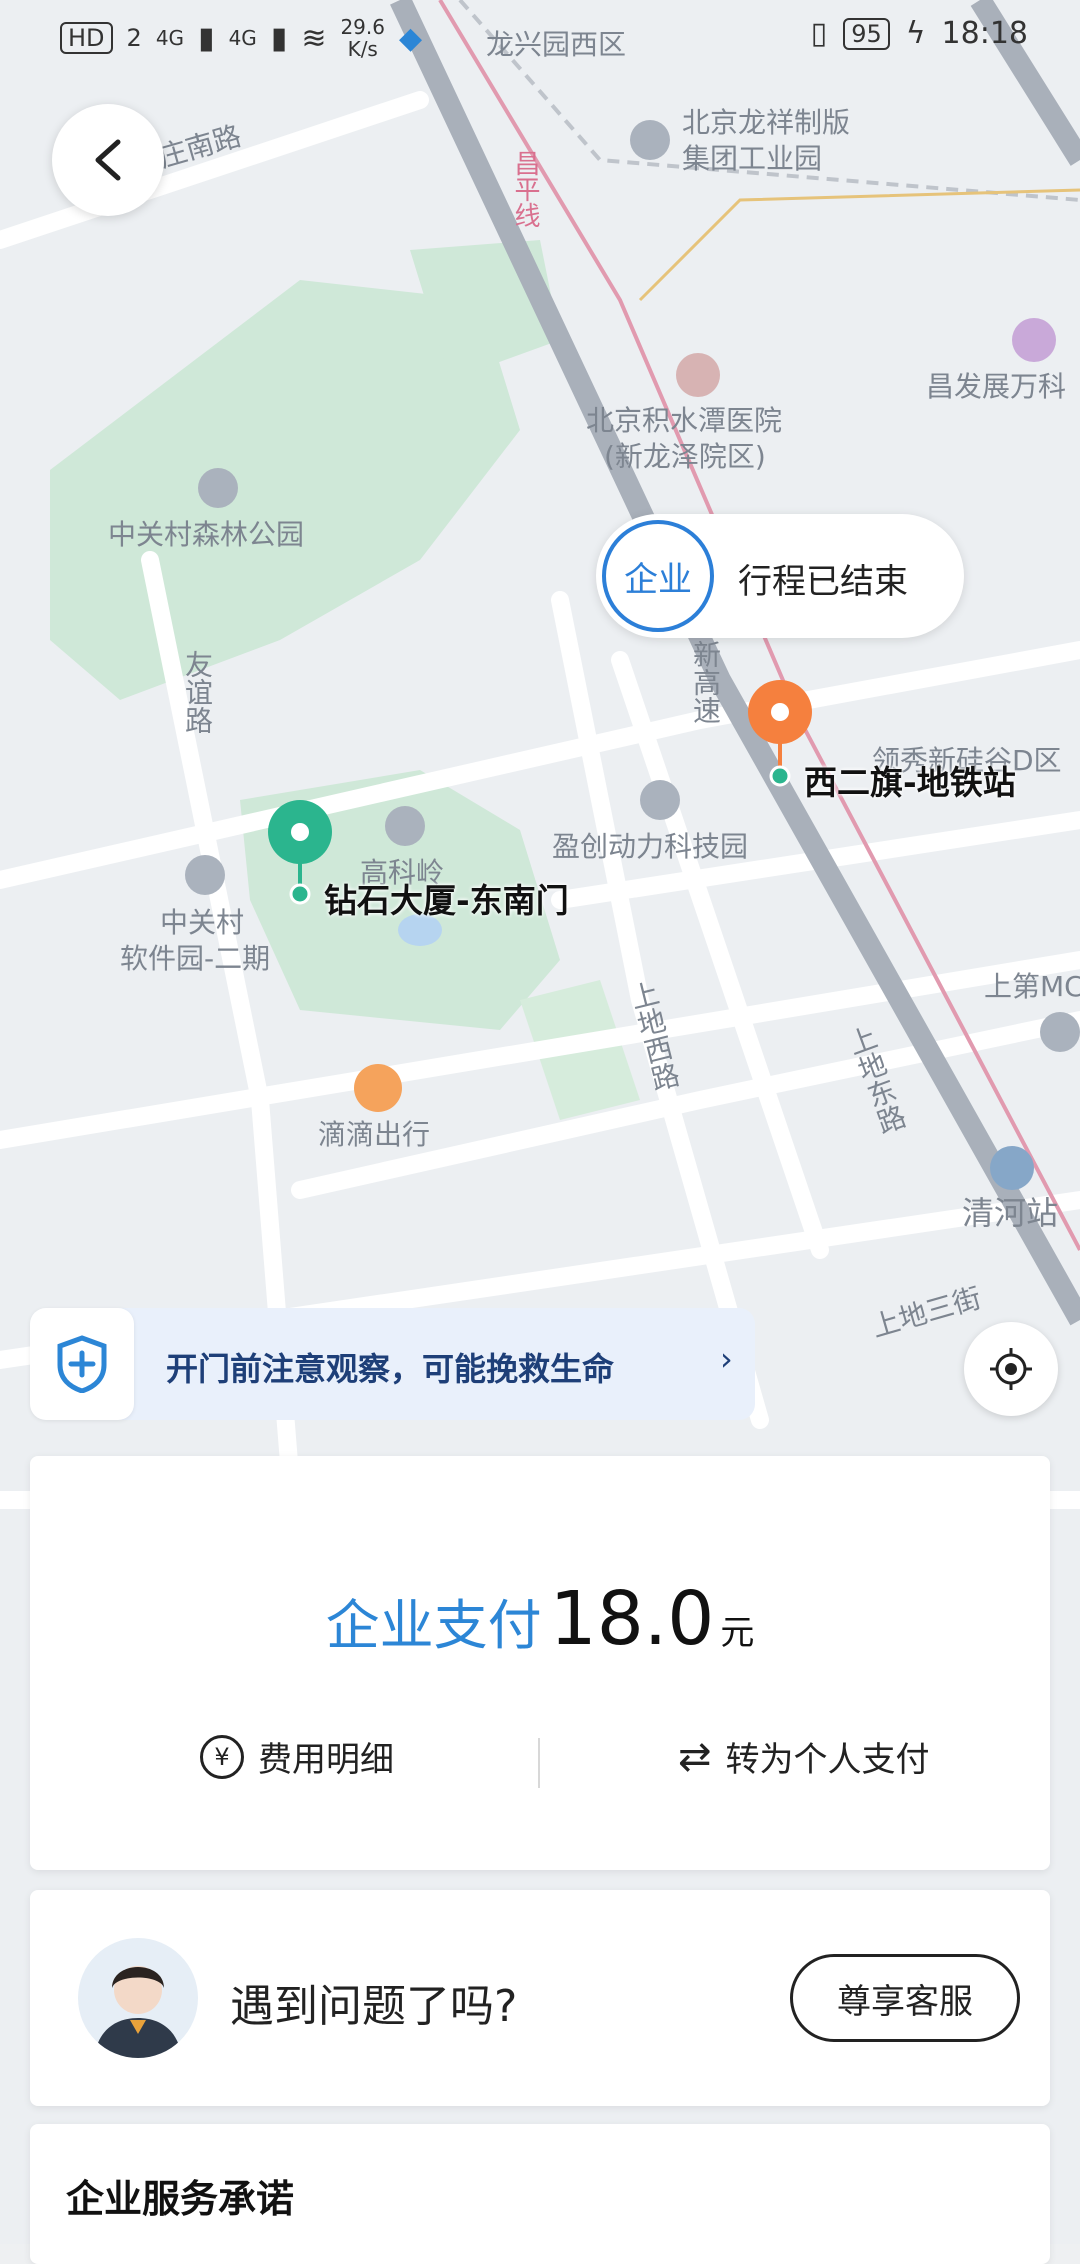 This screenshot has height=2264, width=1080. What do you see at coordinates (910, 782) in the screenshot?
I see `destination-label: 西二旗-地铁站` at bounding box center [910, 782].